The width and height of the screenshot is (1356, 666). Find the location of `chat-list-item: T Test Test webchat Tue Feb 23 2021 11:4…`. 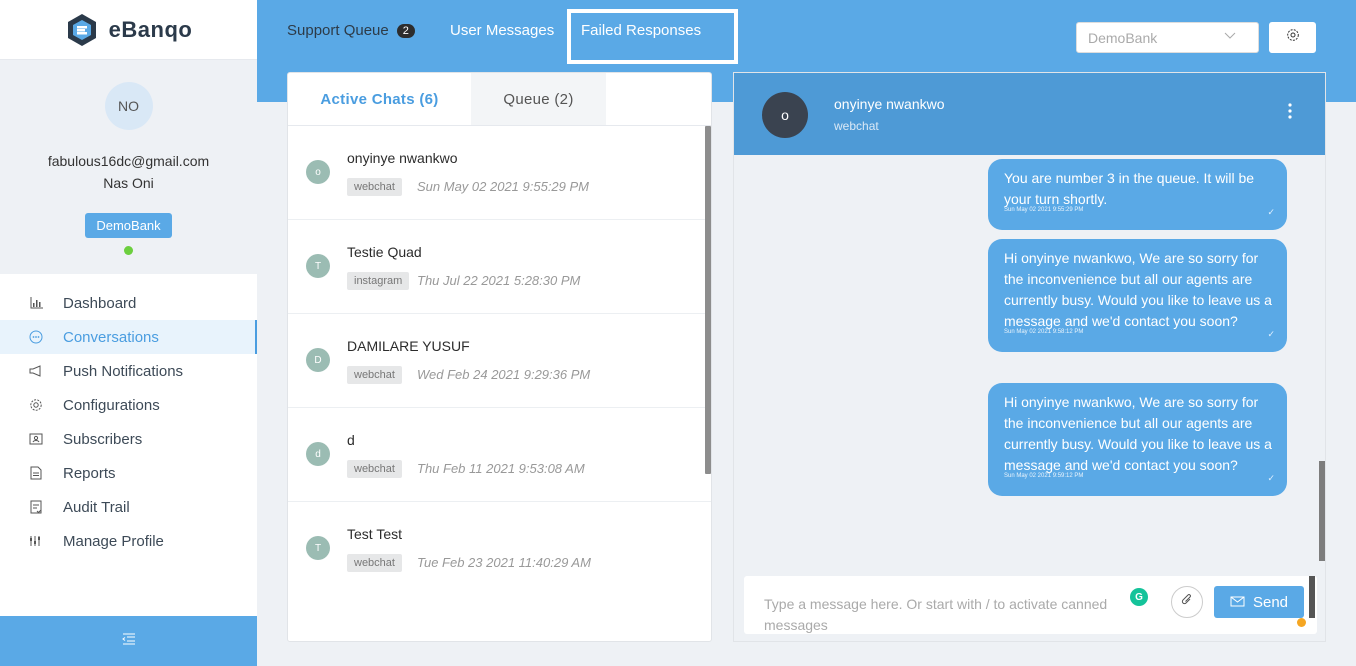

chat-list-item: T Test Test webchat Tue Feb 23 2021 11:4… is located at coordinates (499, 549).